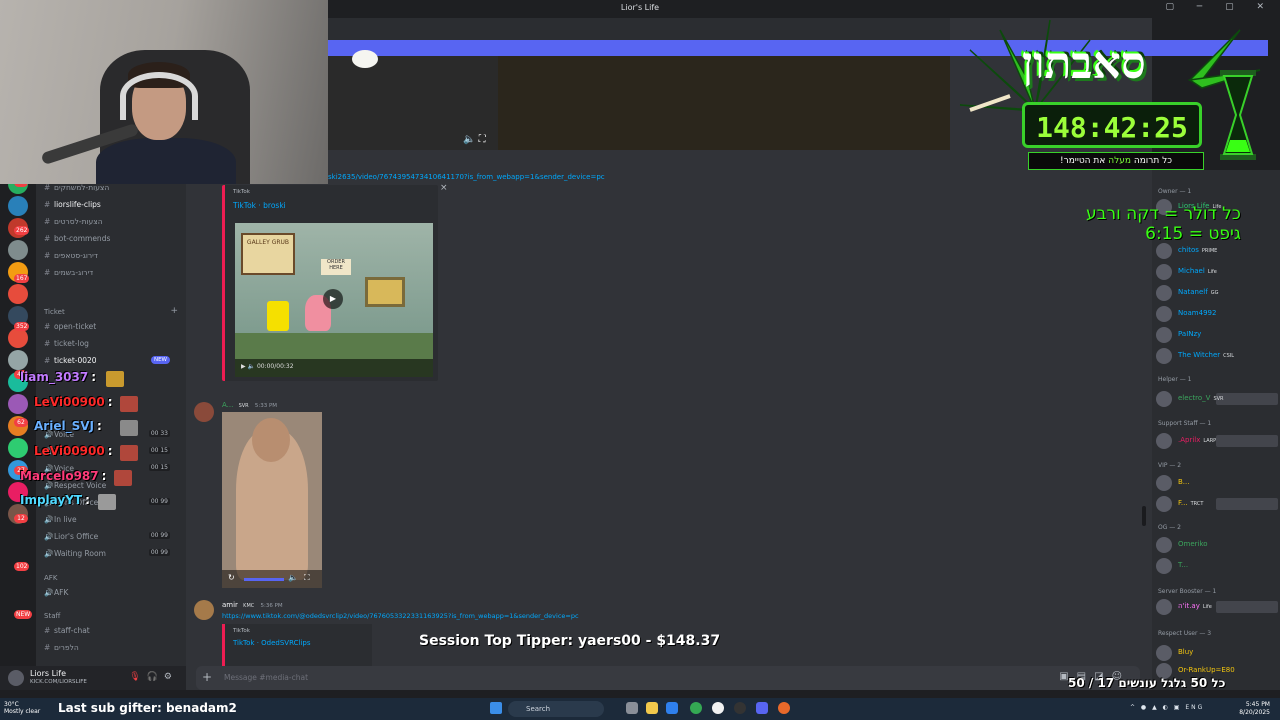  I want to click on edge-icon, so click(672, 708).